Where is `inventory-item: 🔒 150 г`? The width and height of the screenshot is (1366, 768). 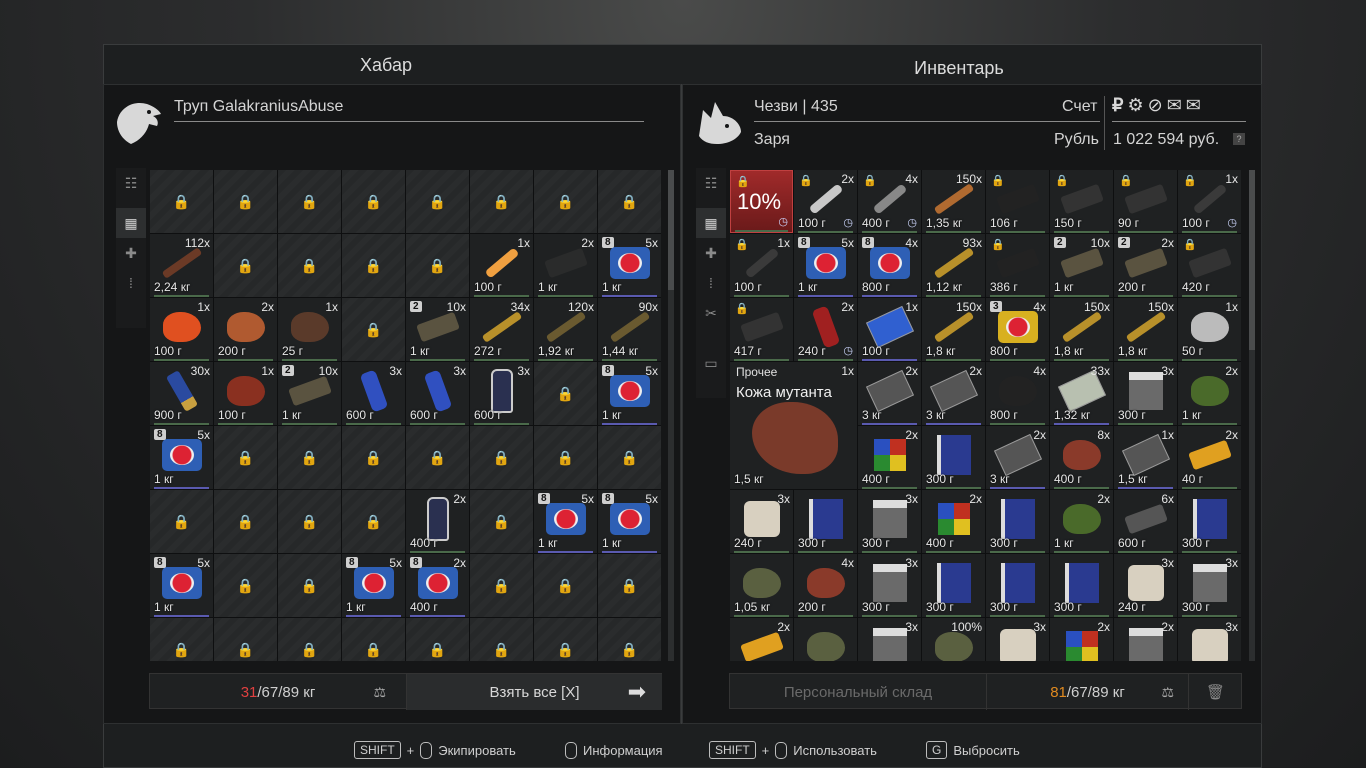
inventory-item: 🔒 150 г is located at coordinates (1081, 201).